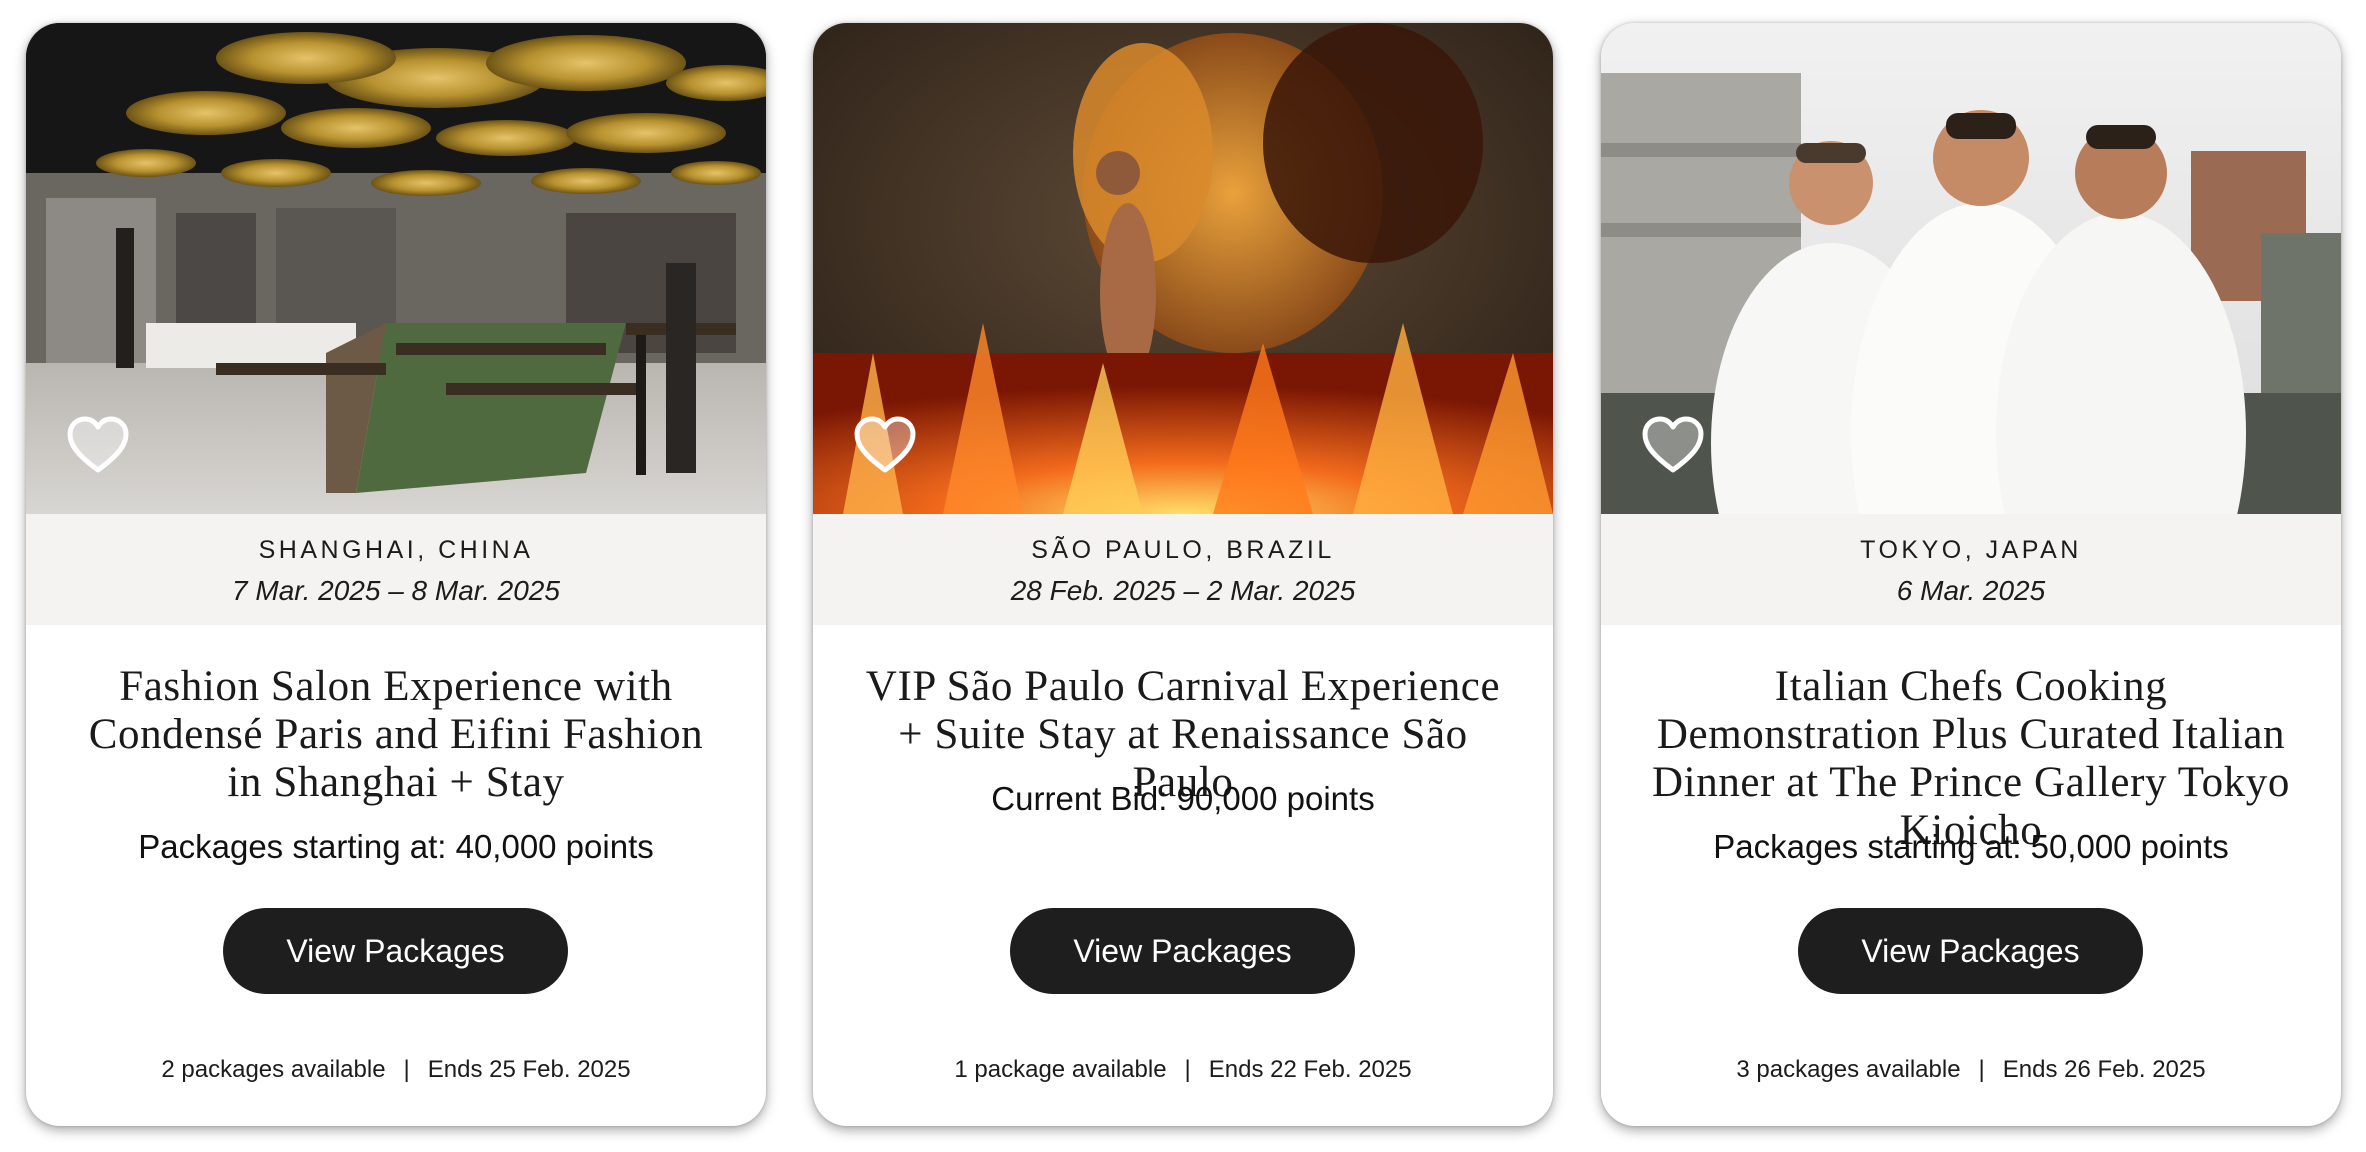 This screenshot has width=2366, height=1152. I want to click on packages-available: 2 packages available, so click(273, 1069).